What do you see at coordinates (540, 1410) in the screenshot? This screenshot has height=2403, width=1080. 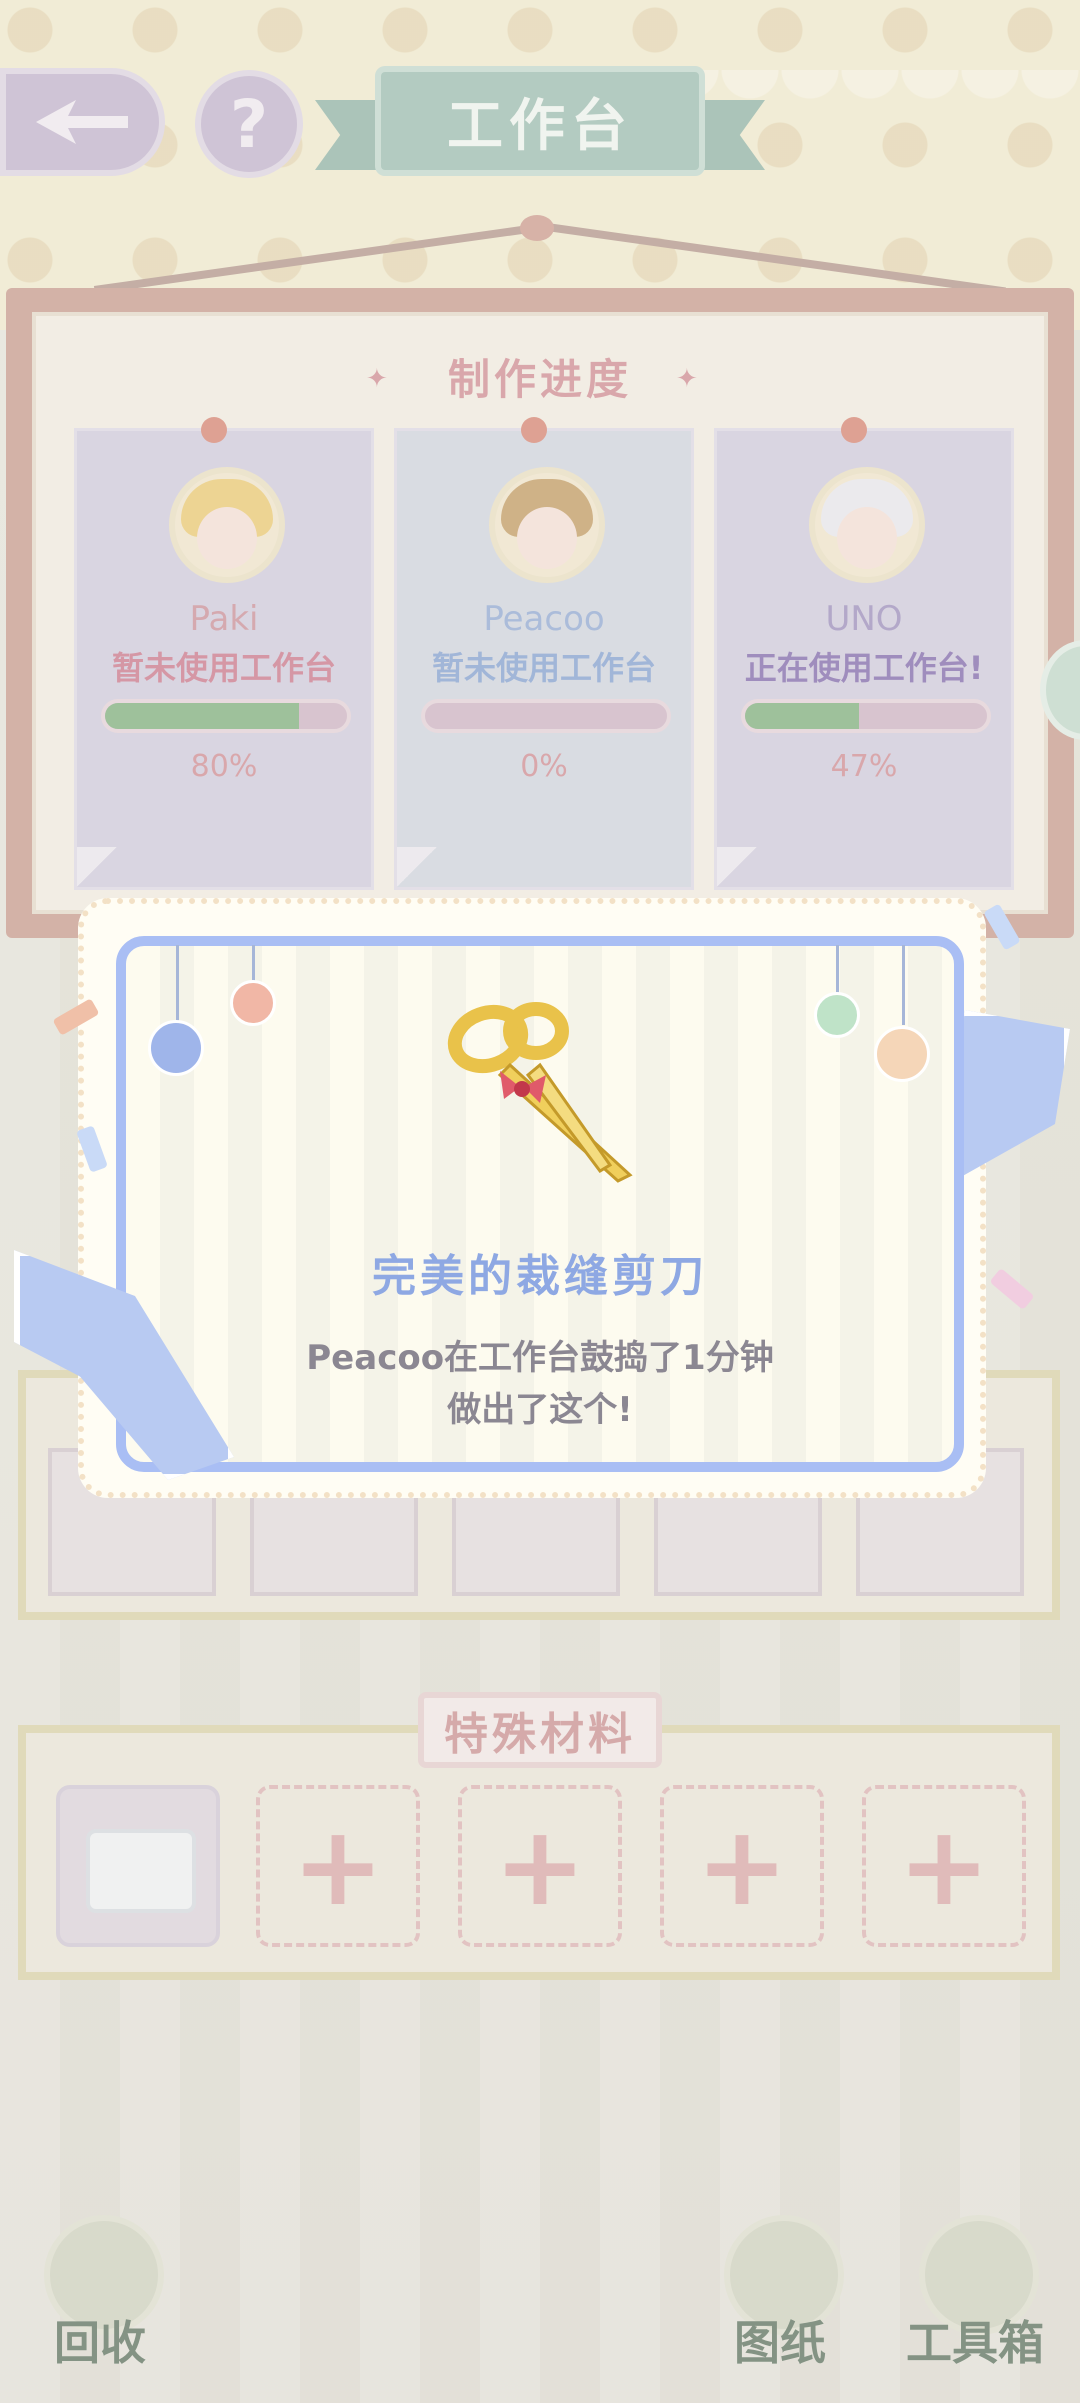 I see `item-description-line2: 做出了这个!` at bounding box center [540, 1410].